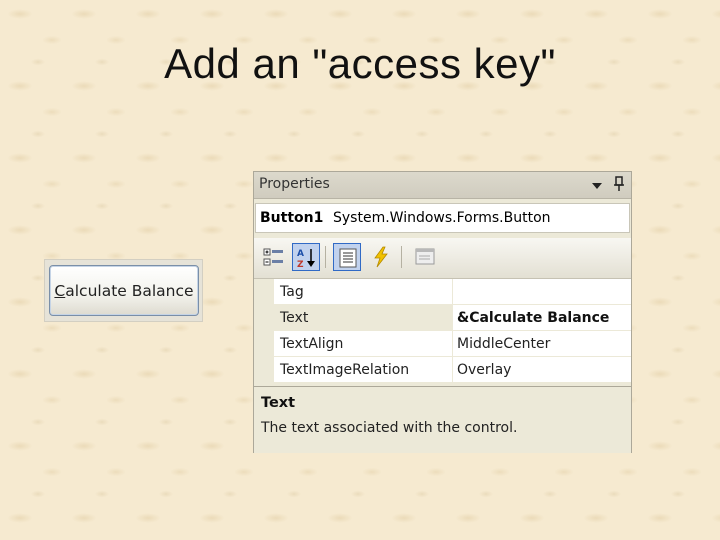  What do you see at coordinates (389, 428) in the screenshot?
I see `description-text: The text associated with the control.` at bounding box center [389, 428].